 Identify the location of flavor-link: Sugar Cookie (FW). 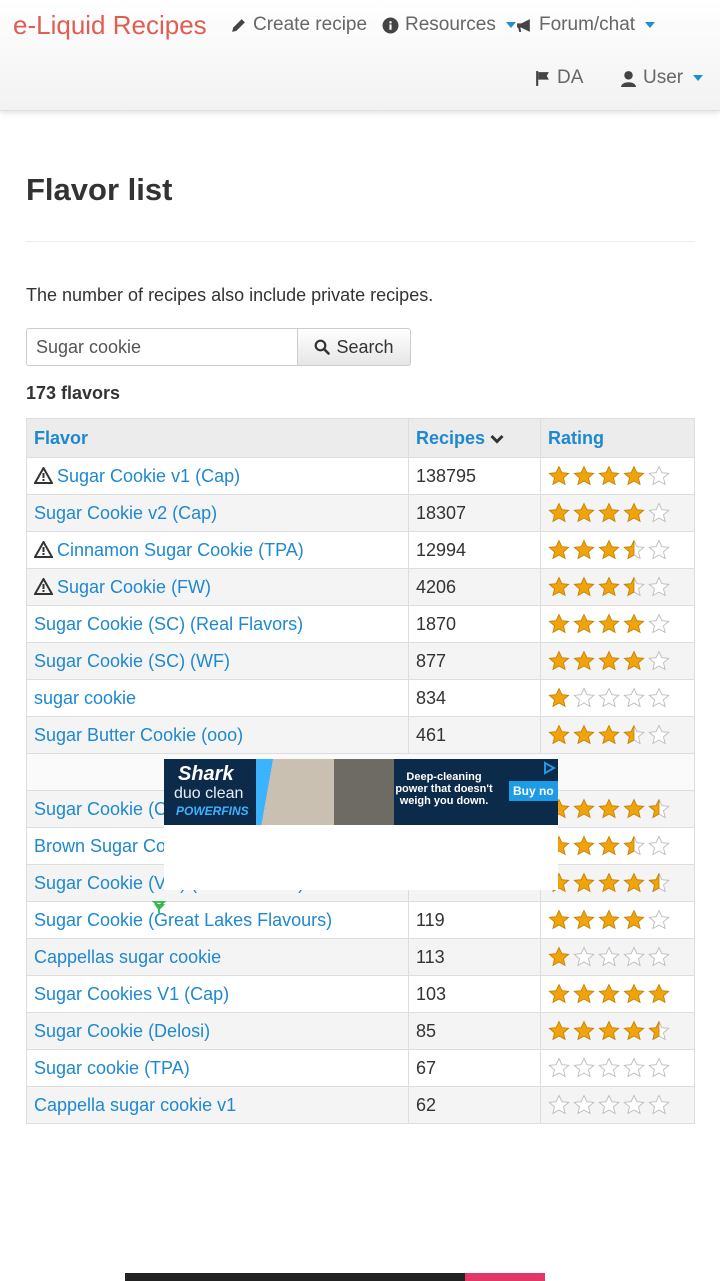
(134, 587).